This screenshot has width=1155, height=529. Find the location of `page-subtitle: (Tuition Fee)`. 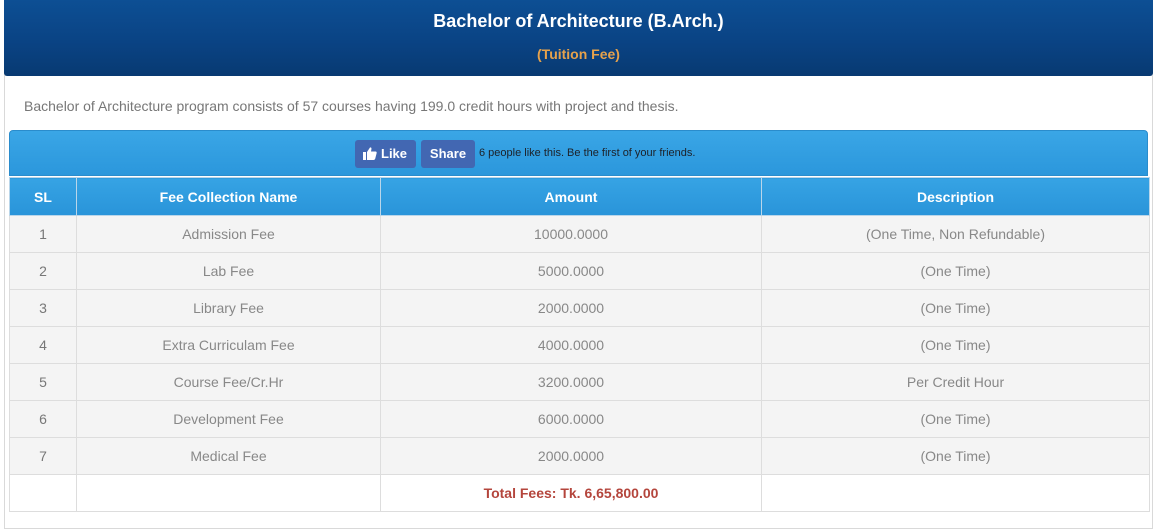

page-subtitle: (Tuition Fee) is located at coordinates (578, 54).